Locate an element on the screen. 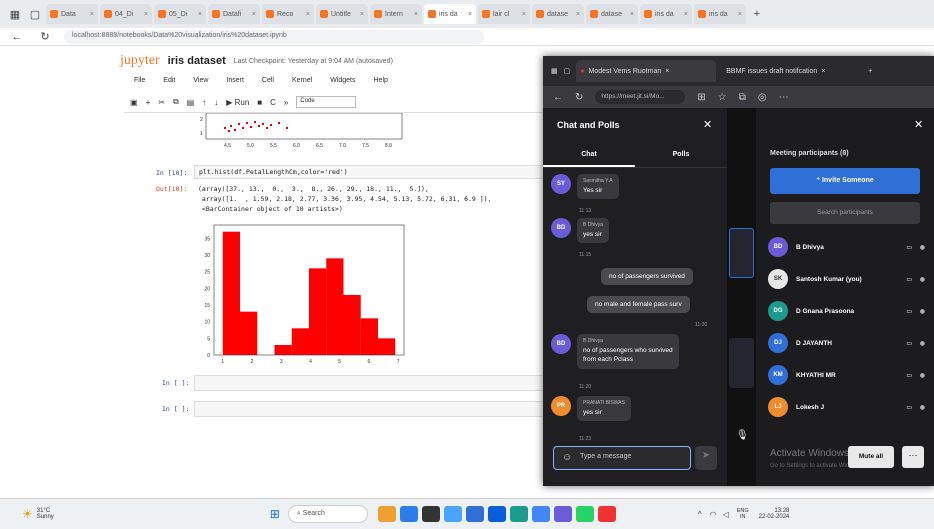 The width and height of the screenshot is (934, 529). more-options-button: ⋯ is located at coordinates (913, 457).